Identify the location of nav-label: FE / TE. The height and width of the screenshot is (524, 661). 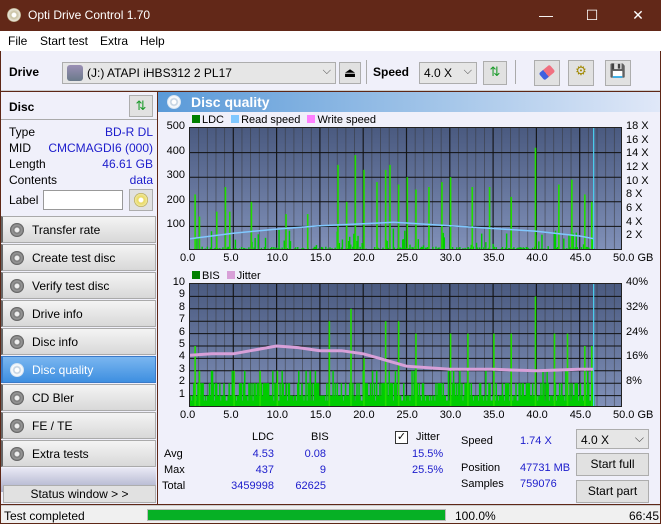
(52, 426).